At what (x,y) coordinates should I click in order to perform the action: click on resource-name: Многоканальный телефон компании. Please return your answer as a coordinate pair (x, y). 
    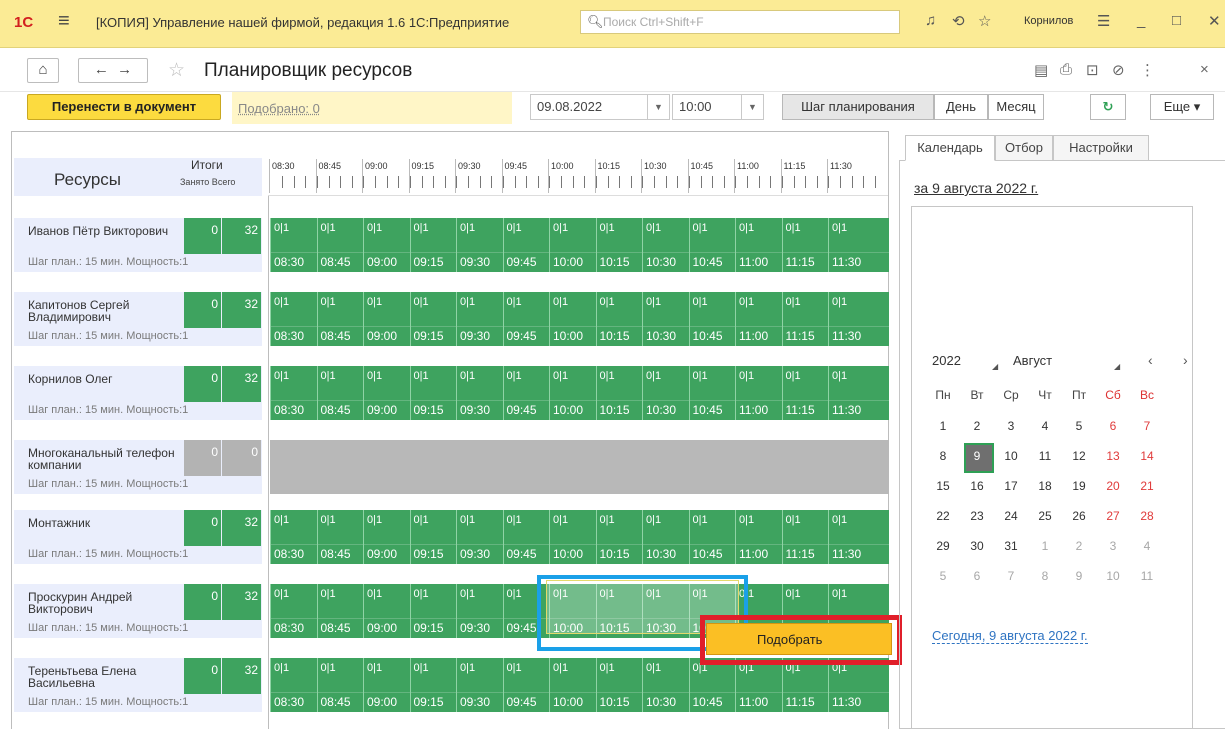
    Looking at the image, I should click on (99, 458).